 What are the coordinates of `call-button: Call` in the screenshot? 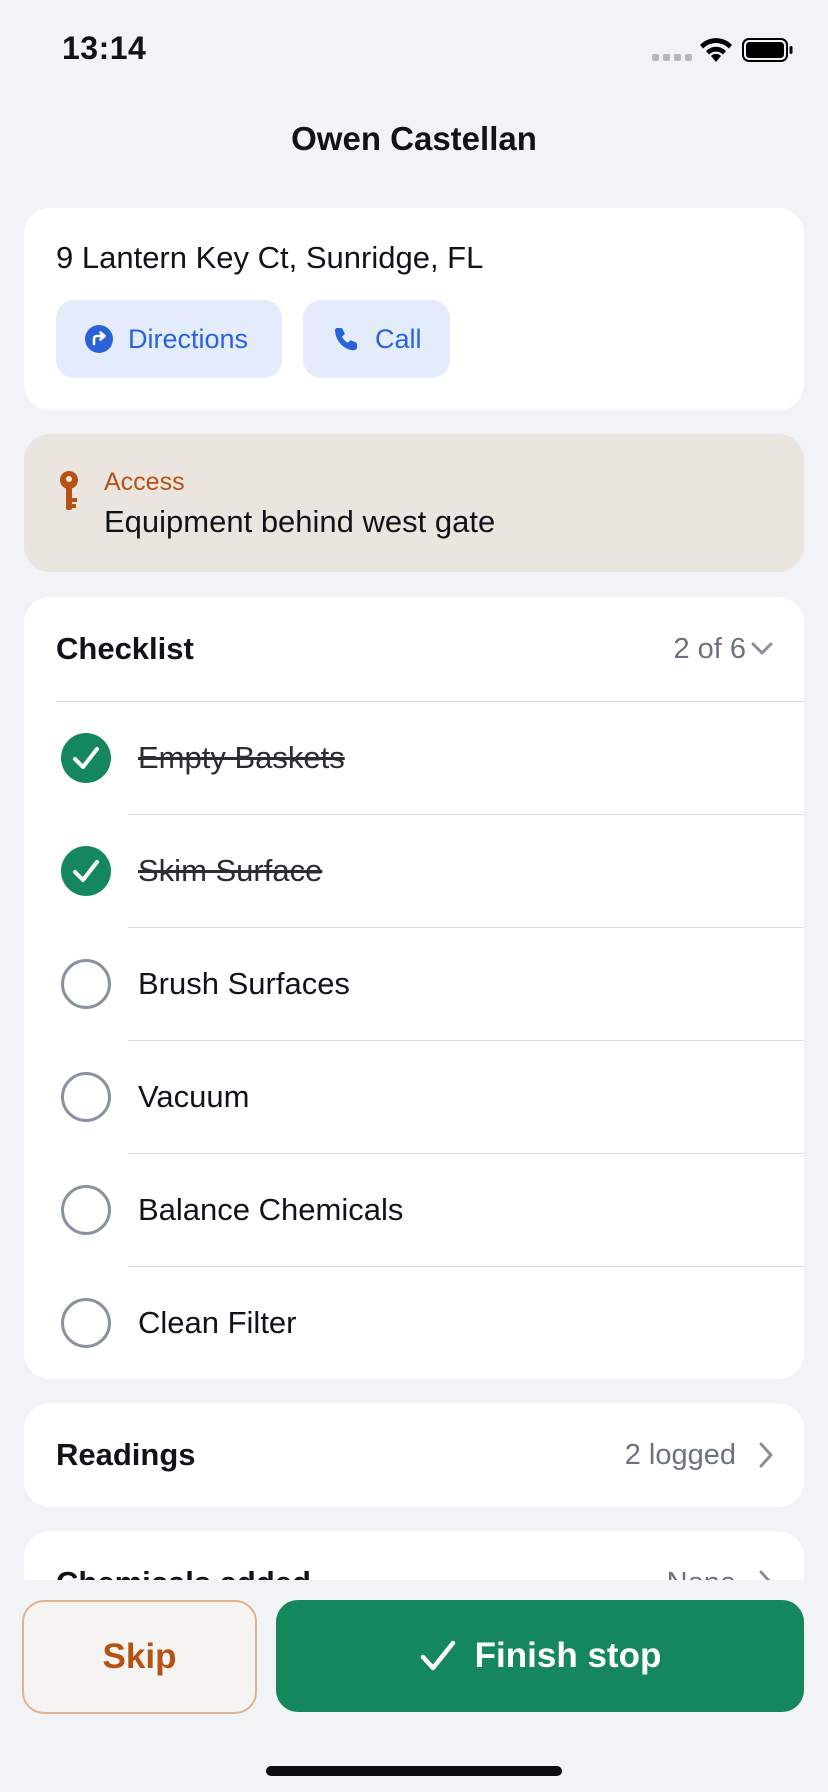 It's located at (376, 339).